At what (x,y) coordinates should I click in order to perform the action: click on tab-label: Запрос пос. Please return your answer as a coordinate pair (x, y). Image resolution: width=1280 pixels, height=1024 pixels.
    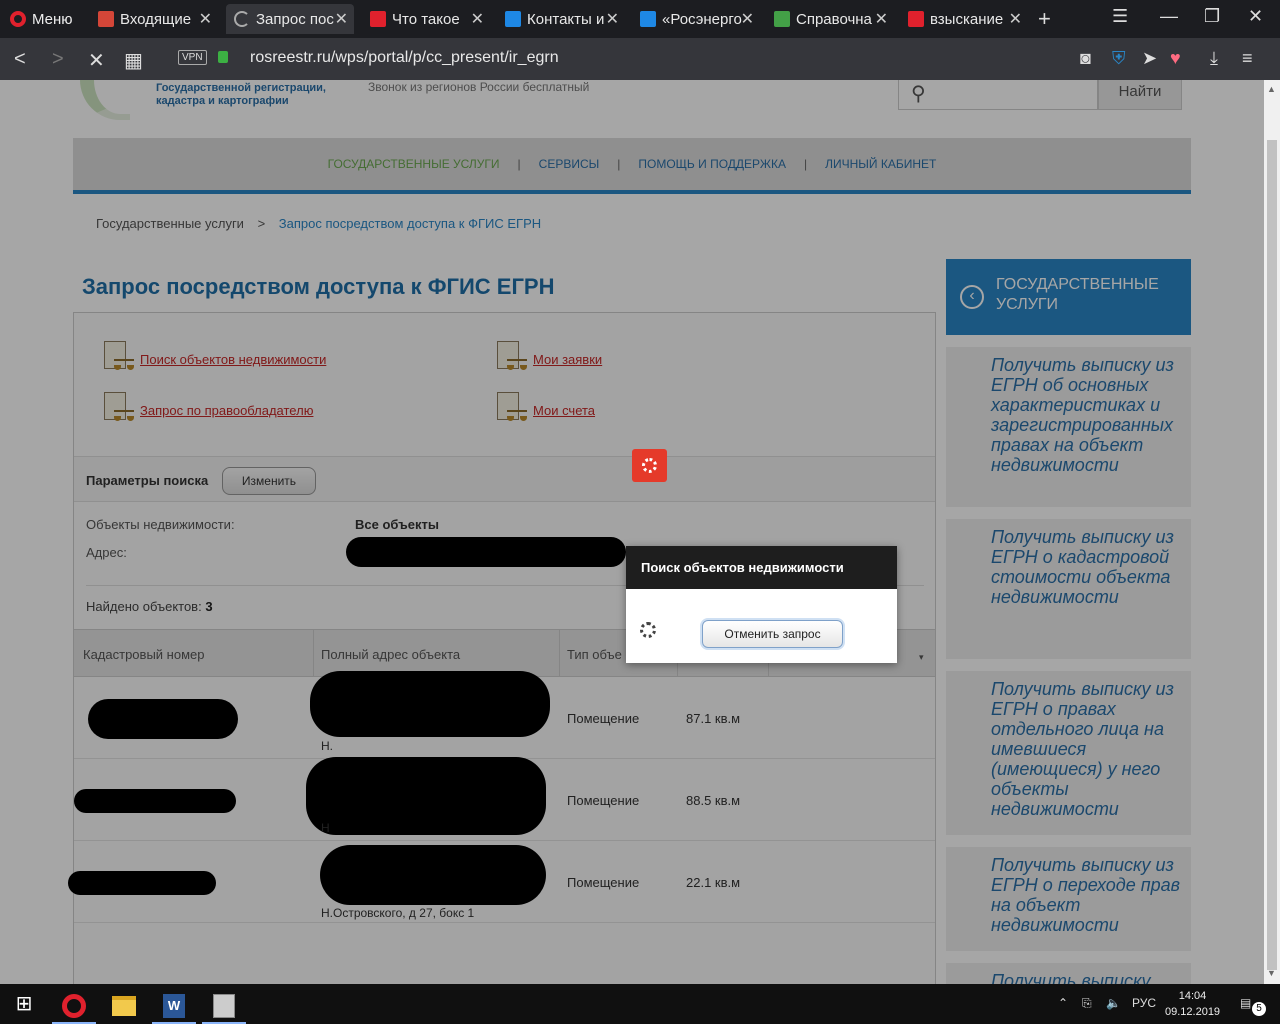
    Looking at the image, I should click on (295, 19).